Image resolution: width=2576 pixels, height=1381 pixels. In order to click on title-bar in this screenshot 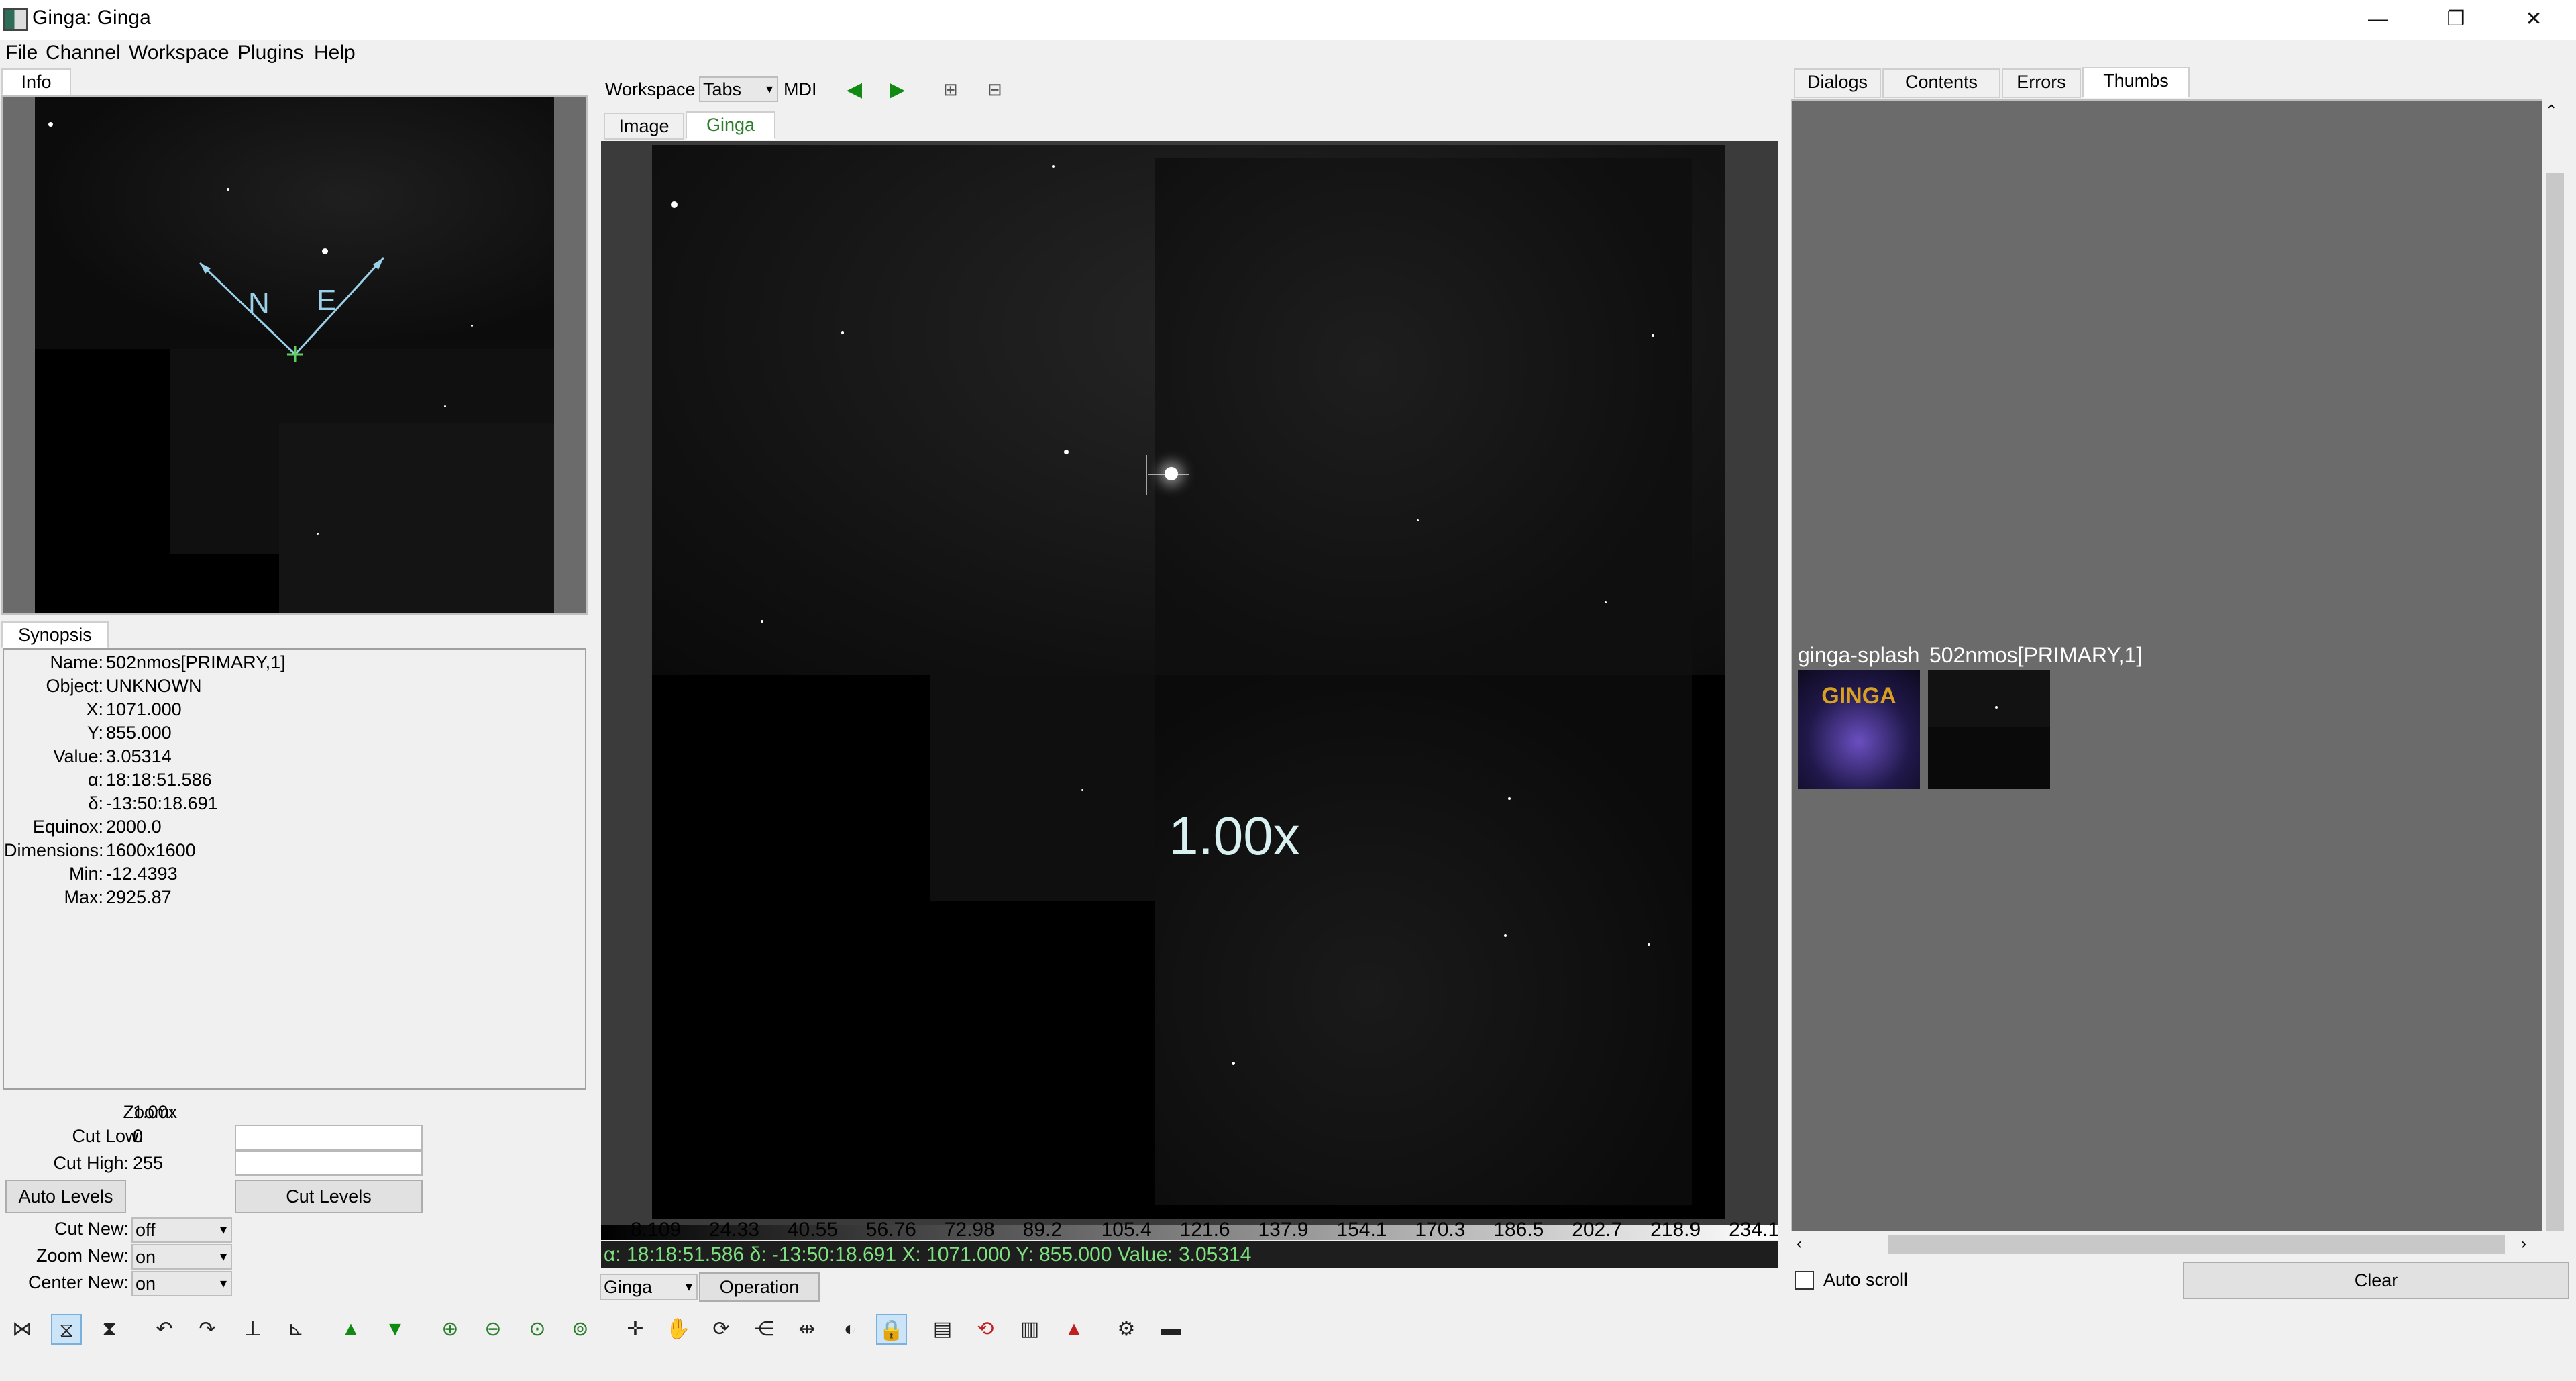, I will do `click(1288, 20)`.